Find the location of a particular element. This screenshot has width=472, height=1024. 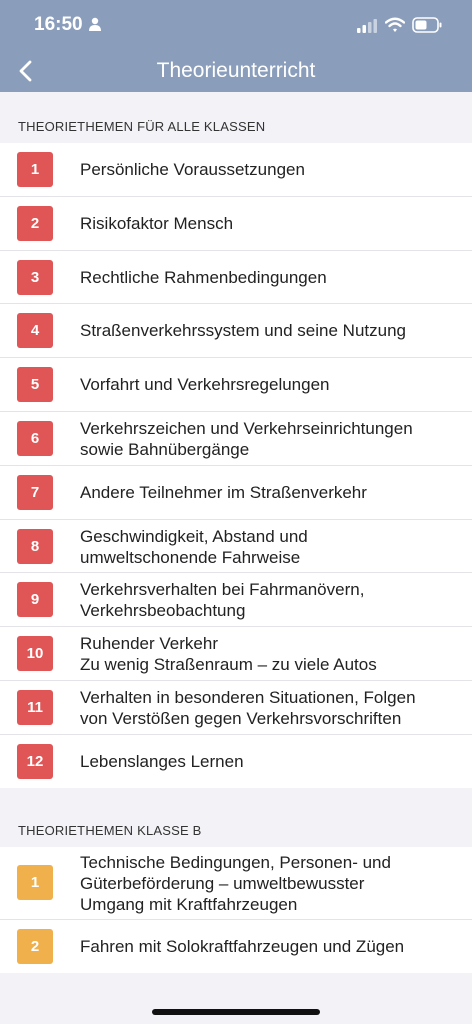

topic-number-badge: 9 is located at coordinates (35, 599).